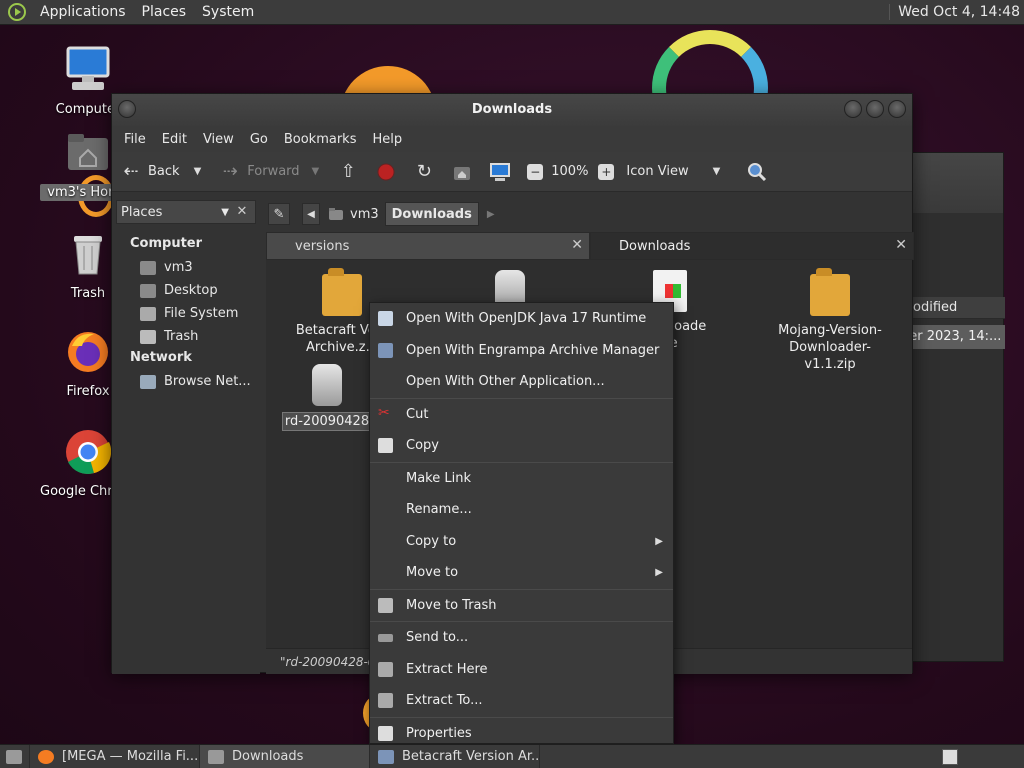 Image resolution: width=1024 pixels, height=768 pixels. What do you see at coordinates (186, 267) in the screenshot?
I see `sidebar-item-vm3: vm3` at bounding box center [186, 267].